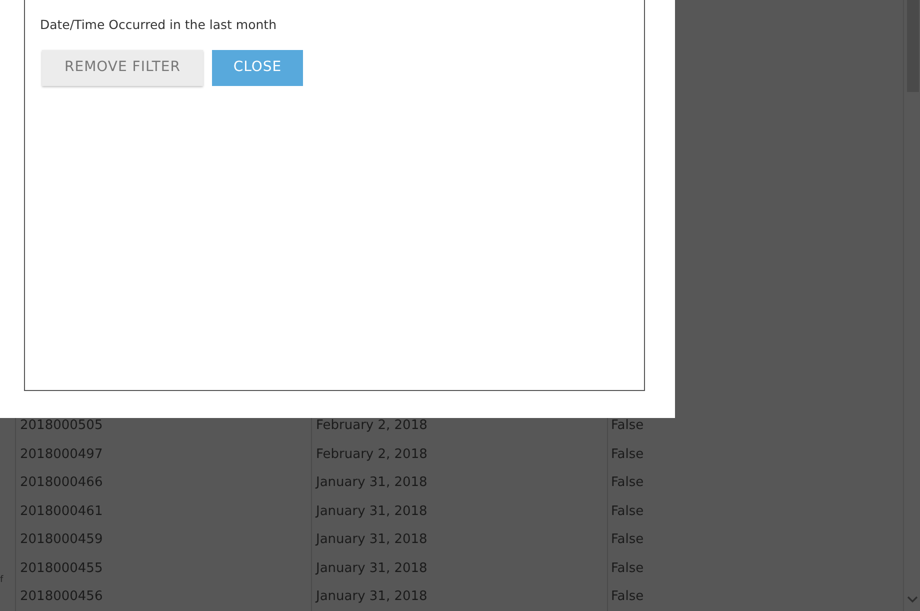  I want to click on table-cell: 2018000461, so click(164, 511).